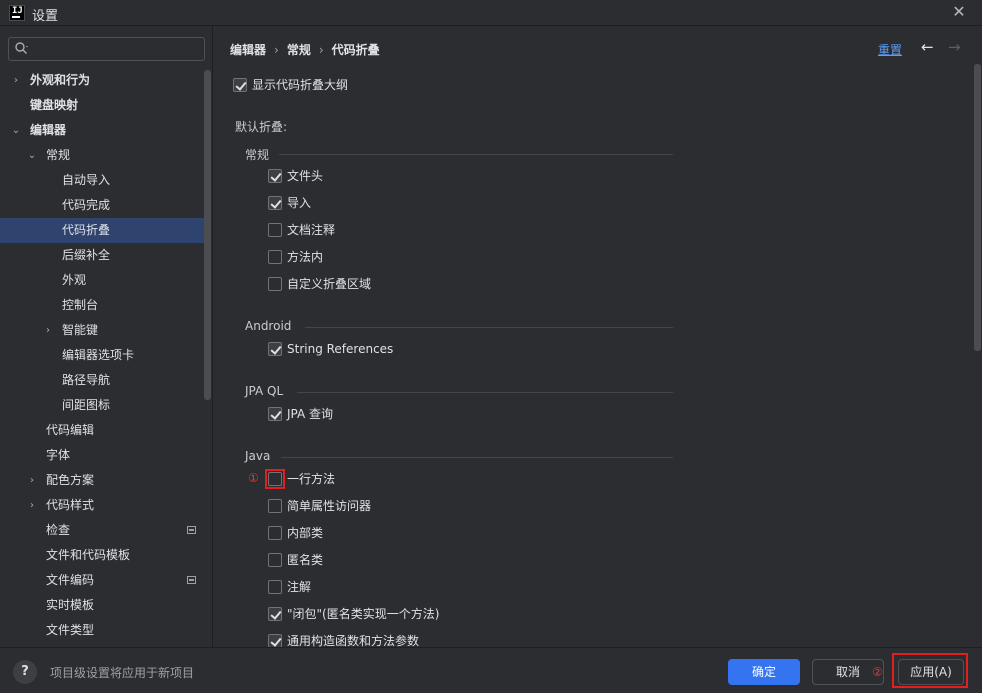 This screenshot has height=693, width=982. I want to click on title-bar: IJ 设置 ✕, so click(491, 13).